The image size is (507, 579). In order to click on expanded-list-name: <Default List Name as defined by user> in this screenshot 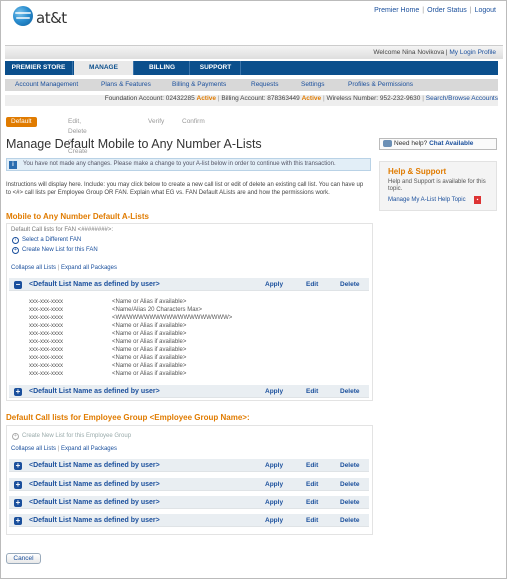, I will do `click(94, 284)`.